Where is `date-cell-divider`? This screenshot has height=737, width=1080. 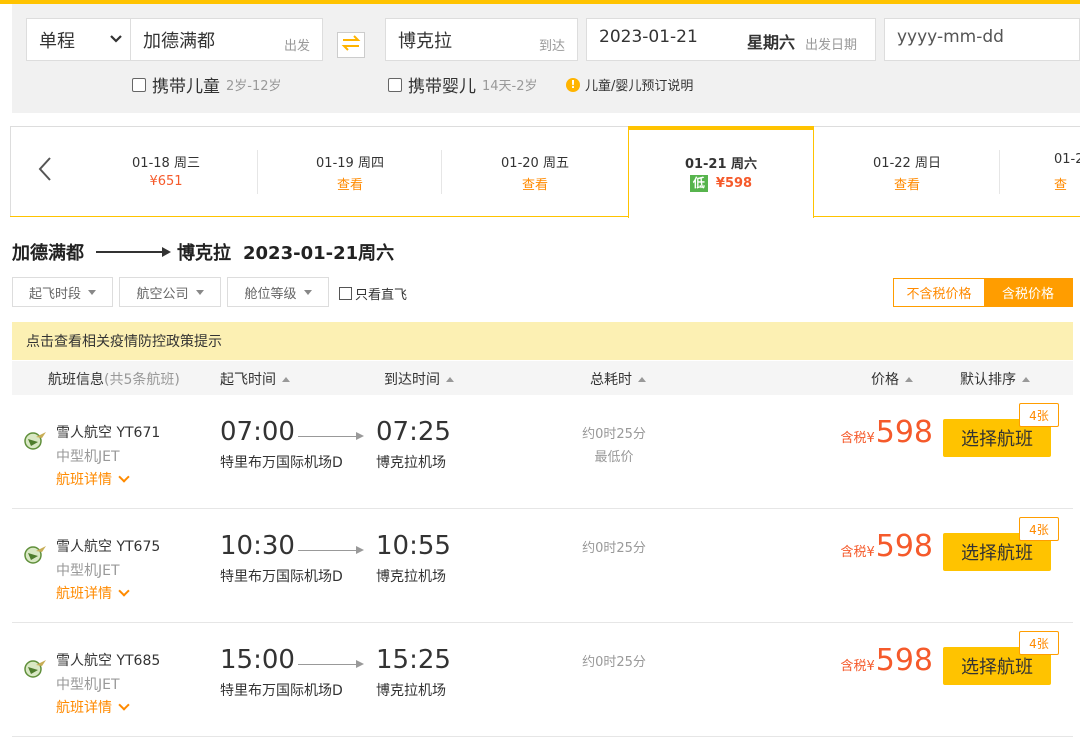 date-cell-divider is located at coordinates (999, 172).